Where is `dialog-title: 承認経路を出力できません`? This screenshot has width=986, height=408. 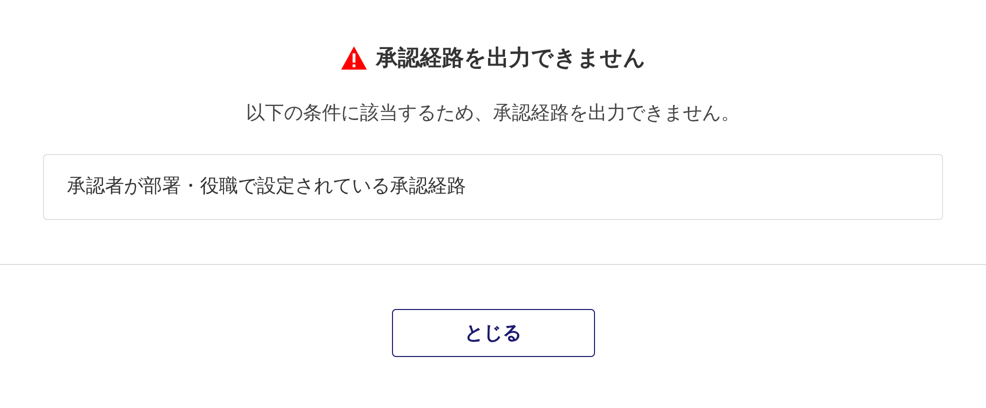
dialog-title: 承認経路を出力できません is located at coordinates (511, 59).